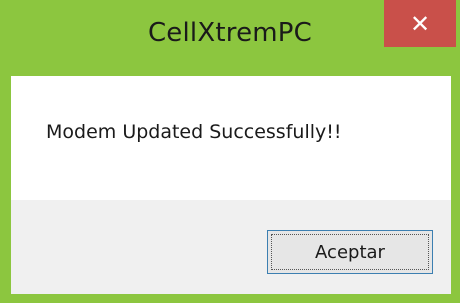  I want to click on close-icon: ✕, so click(420, 23).